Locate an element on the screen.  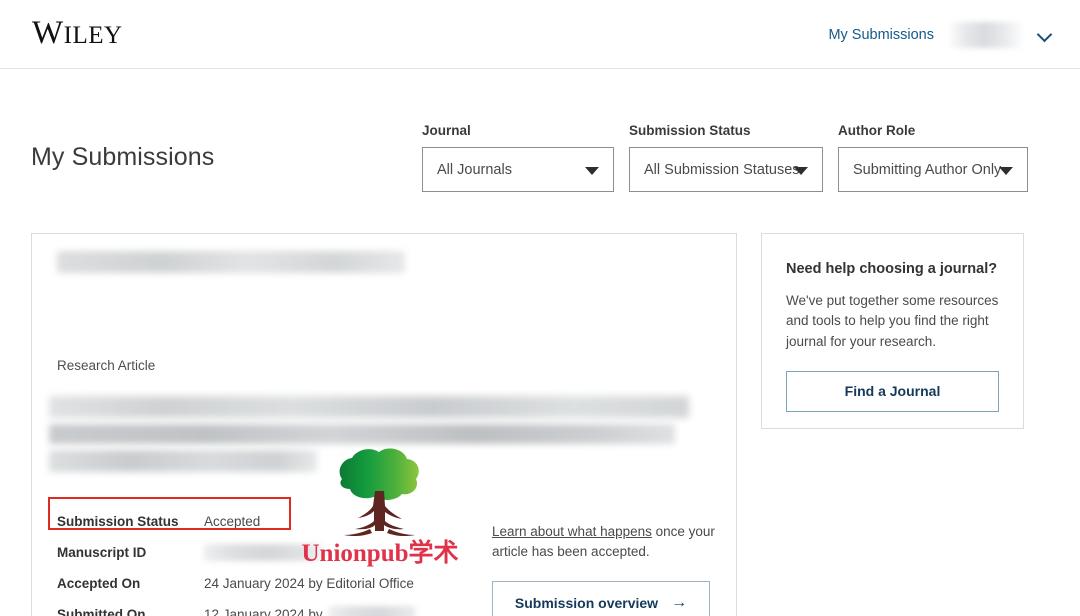
filter-author-role: Author Role Submitting Author Only is located at coordinates (933, 157).